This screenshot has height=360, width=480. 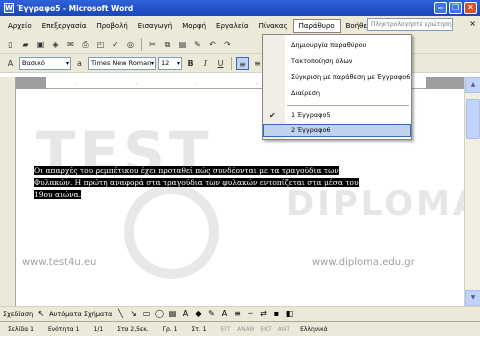 I want to click on help-question-input: Πληκτρολογήστε ερώτηση, so click(x=410, y=24).